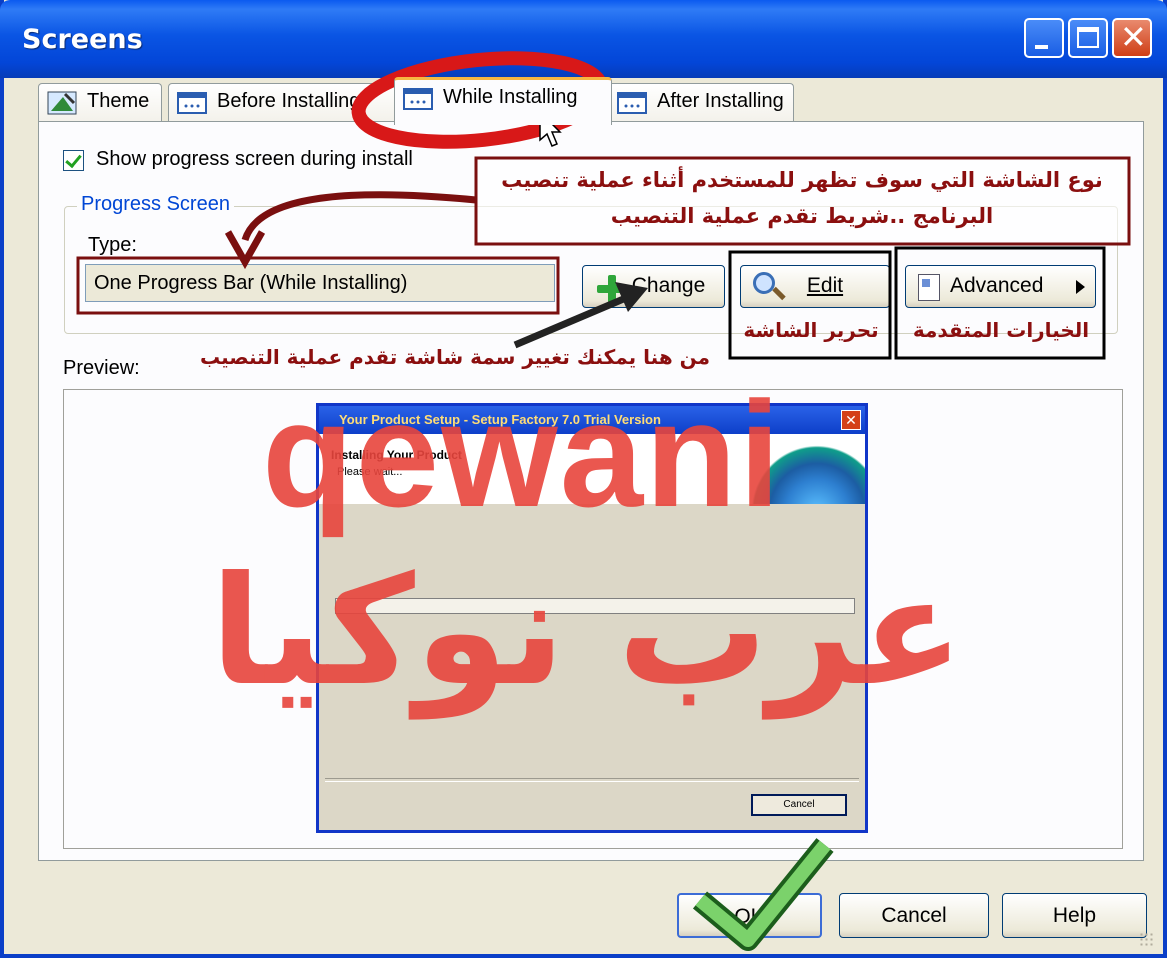 The image size is (1167, 958). I want to click on edit-label: Edit, so click(825, 285).